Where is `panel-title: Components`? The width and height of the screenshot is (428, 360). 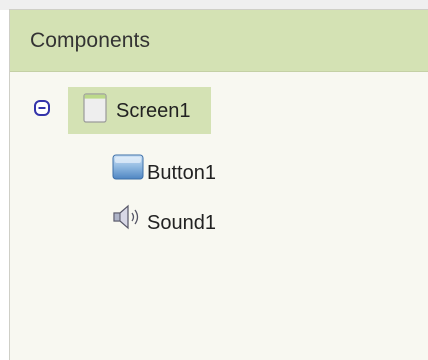 panel-title: Components is located at coordinates (90, 40).